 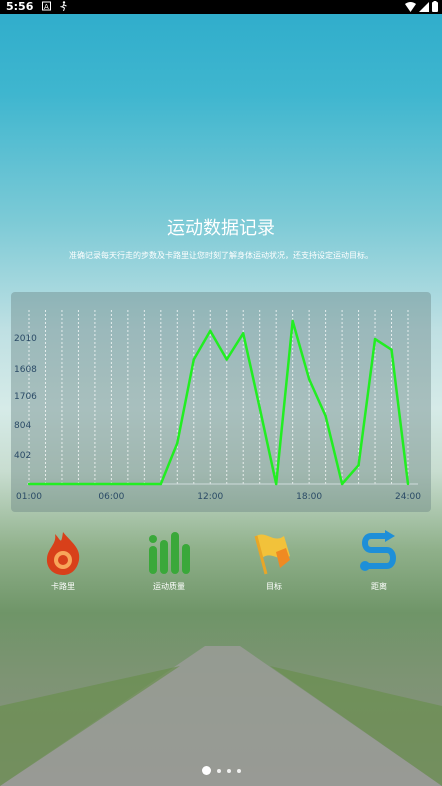 I want to click on y-tick-label: 2010, so click(x=25, y=339).